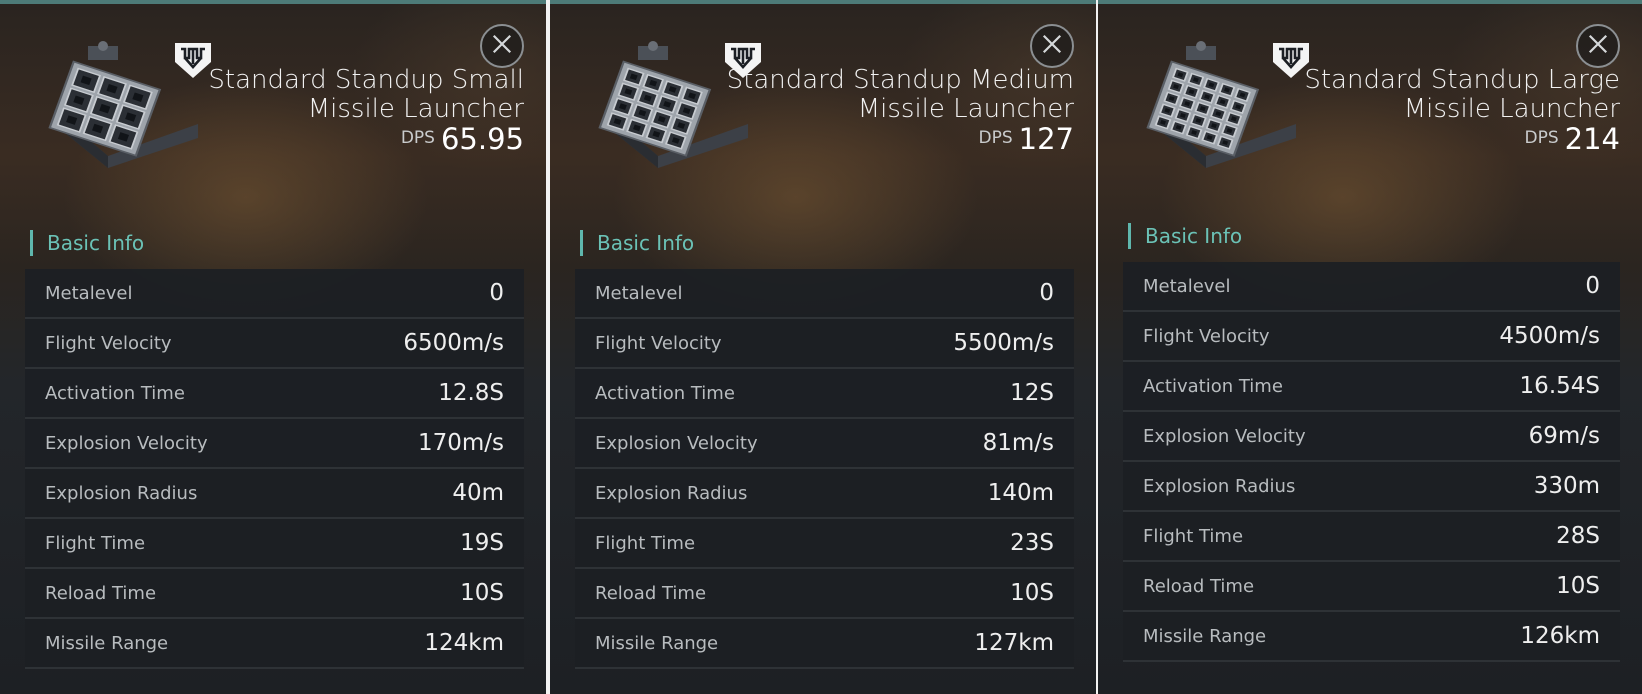  What do you see at coordinates (1462, 94) in the screenshot?
I see `item-title: Standard Standup Large Missile Launcher` at bounding box center [1462, 94].